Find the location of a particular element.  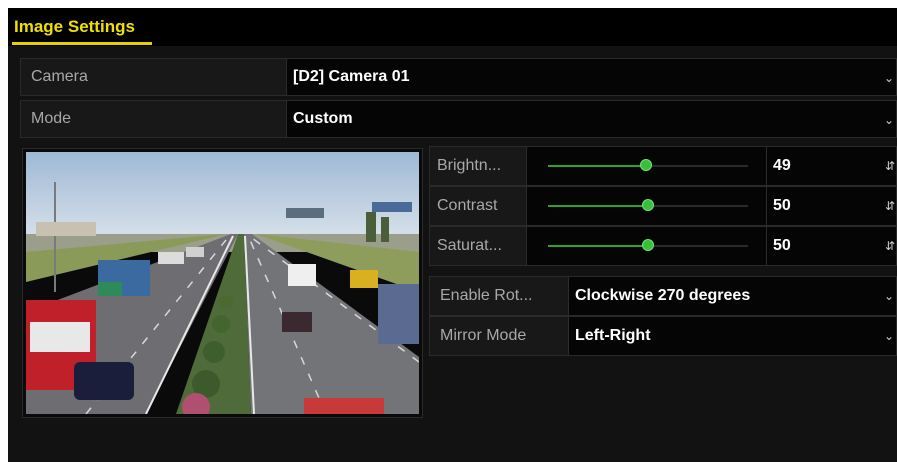

saturation-control: Saturat... 50 ⇵ is located at coordinates (663, 246).